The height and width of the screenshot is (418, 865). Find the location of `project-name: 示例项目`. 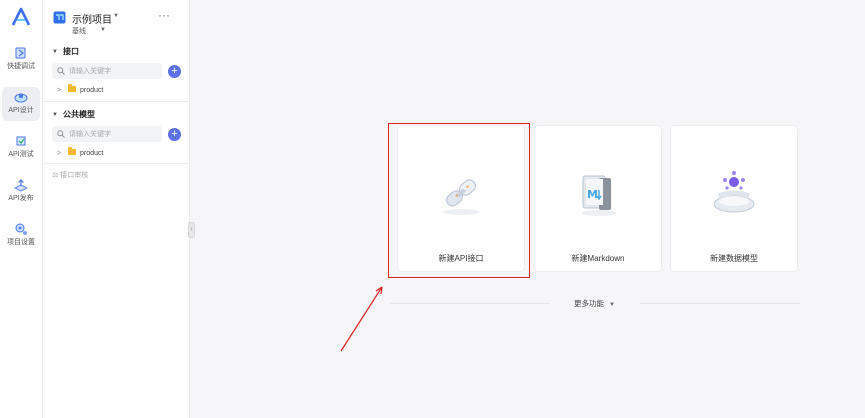

project-name: 示例项目 is located at coordinates (92, 18).